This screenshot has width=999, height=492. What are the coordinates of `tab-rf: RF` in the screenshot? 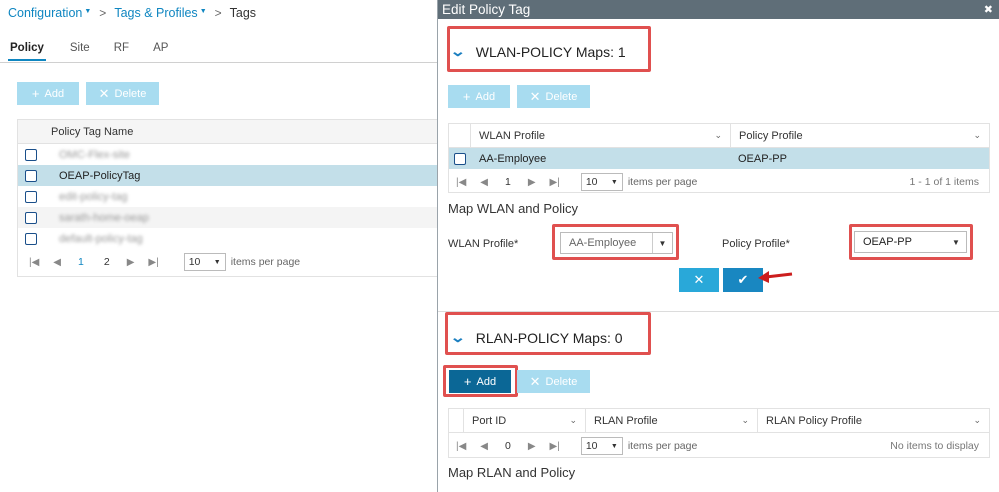 It's located at (121, 51).